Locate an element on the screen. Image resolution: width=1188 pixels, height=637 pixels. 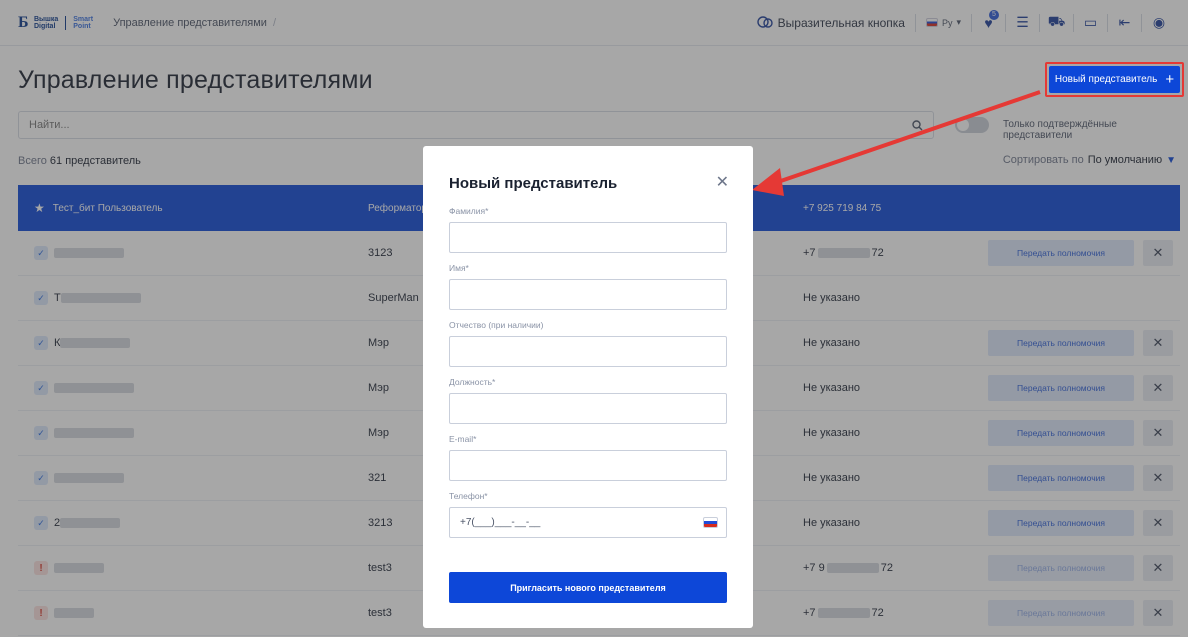
email-label: E-mail* is located at coordinates (463, 439).